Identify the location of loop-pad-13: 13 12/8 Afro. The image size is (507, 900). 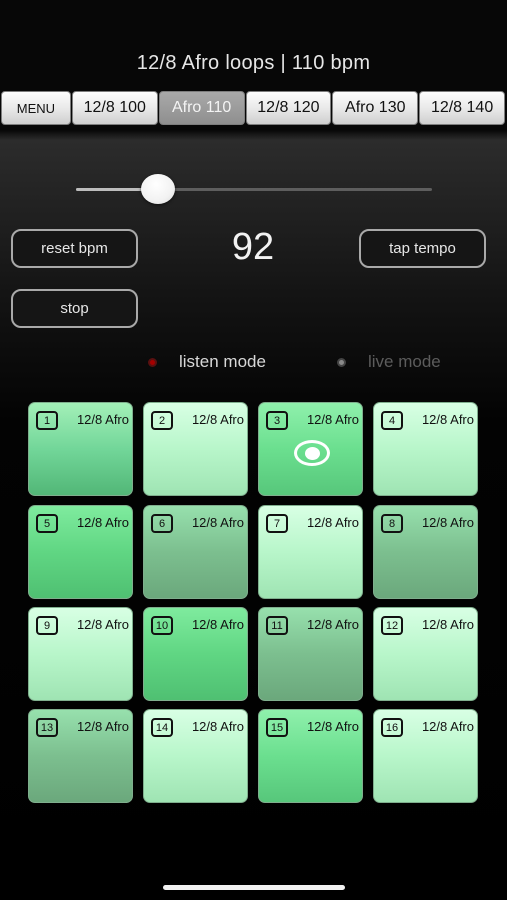
(80, 756).